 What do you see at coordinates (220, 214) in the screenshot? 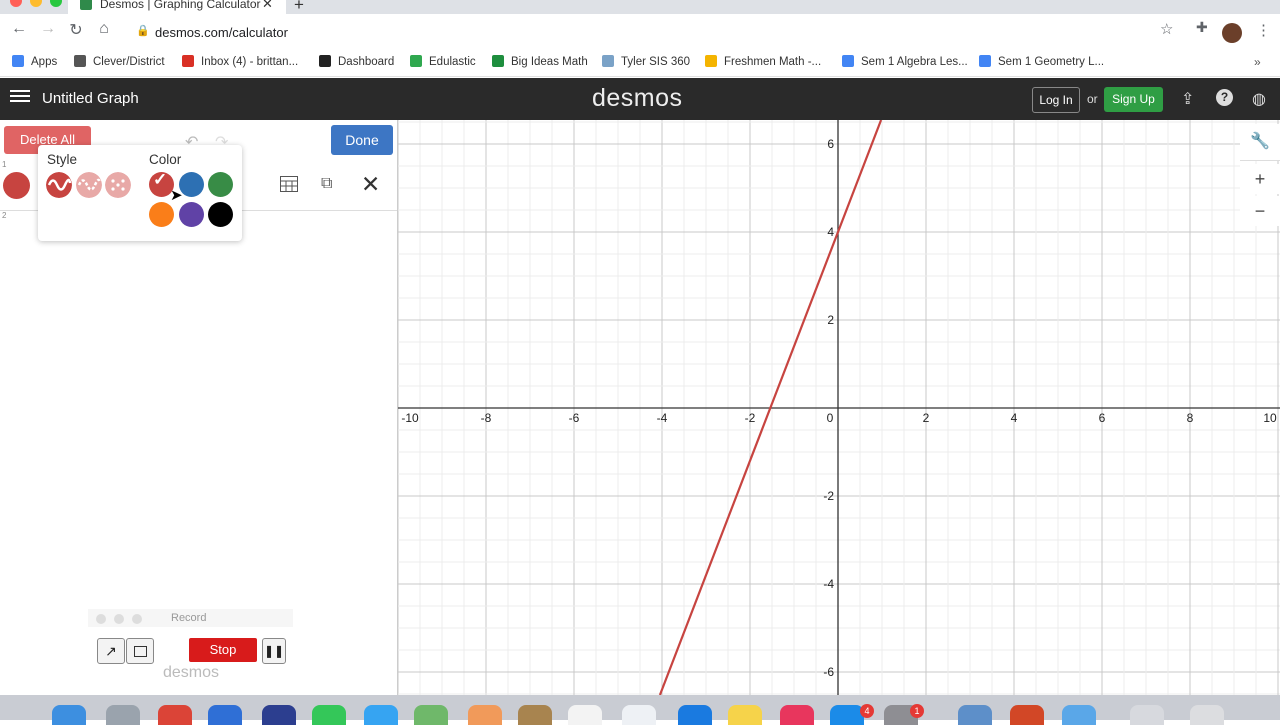
I see `color-black-swatch` at bounding box center [220, 214].